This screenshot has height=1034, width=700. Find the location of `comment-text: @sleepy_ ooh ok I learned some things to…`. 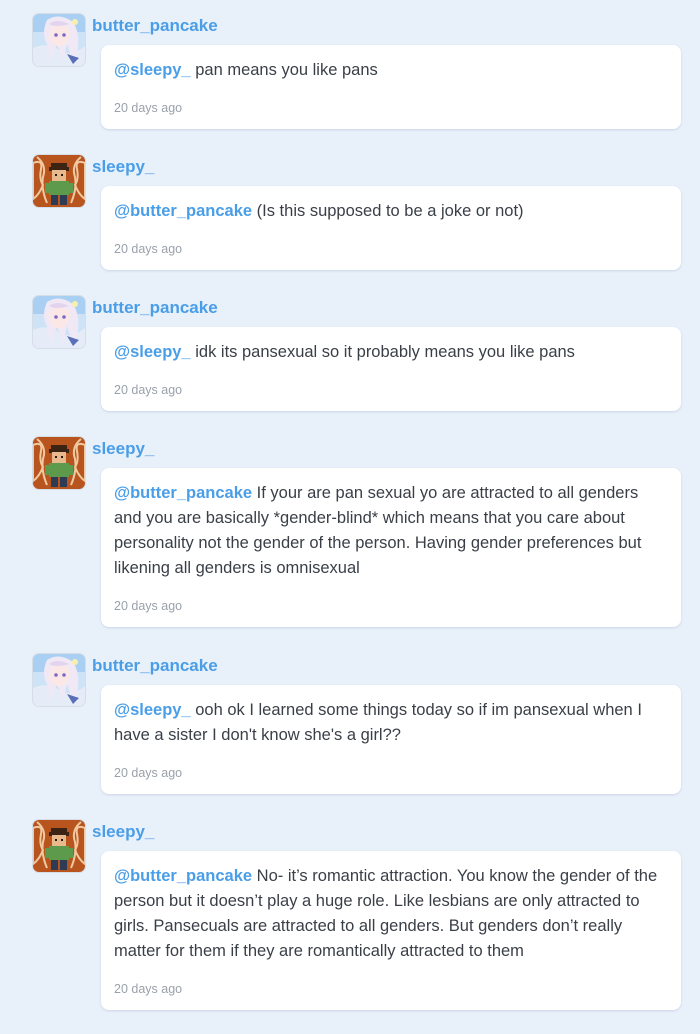

comment-text: @sleepy_ ooh ok I learned some things to… is located at coordinates (391, 723).